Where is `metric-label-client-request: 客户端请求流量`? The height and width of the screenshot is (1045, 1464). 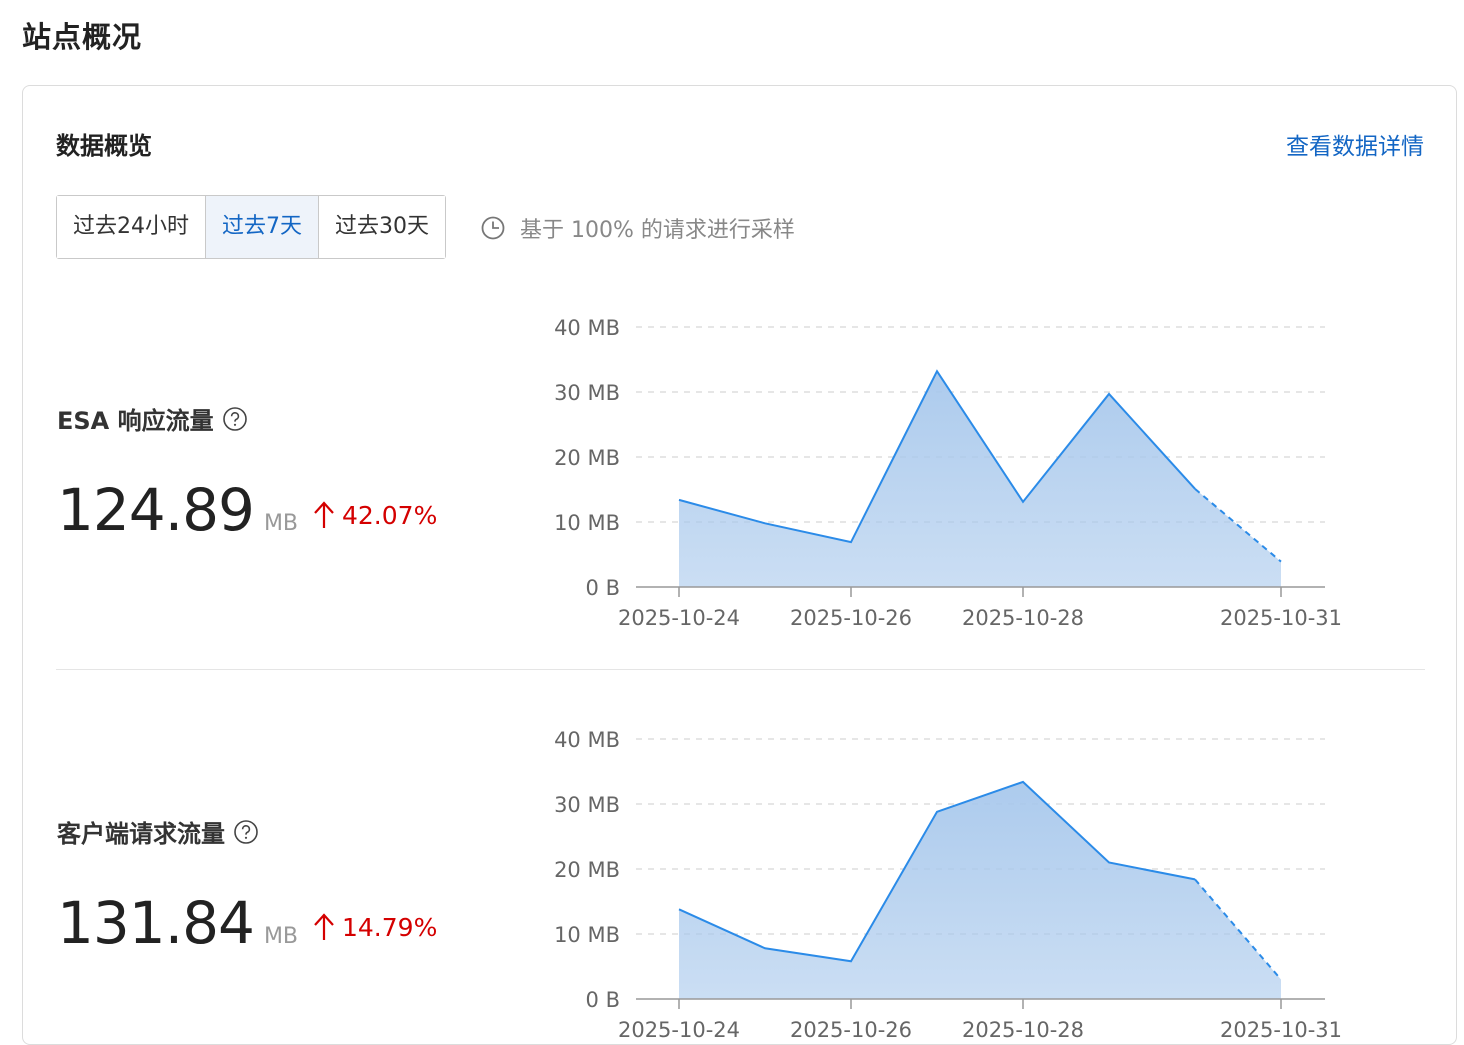 metric-label-client-request: 客户端请求流量 is located at coordinates (158, 831).